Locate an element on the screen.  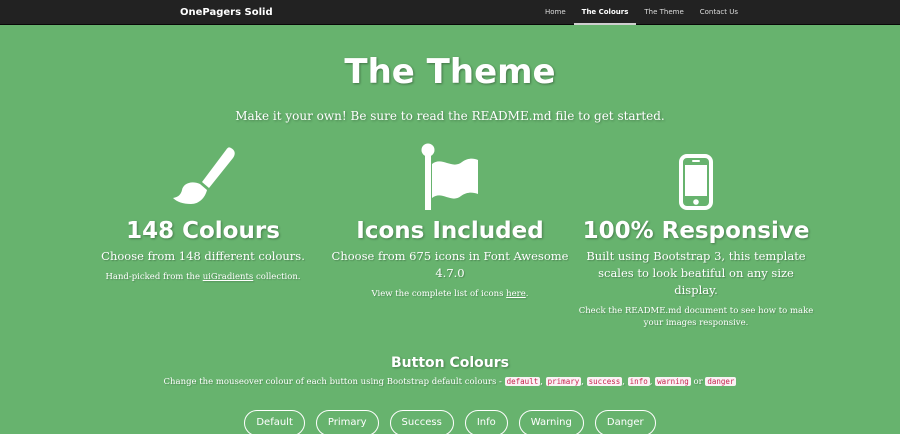
note-text: Hand-picked from the is located at coordinates (154, 277).